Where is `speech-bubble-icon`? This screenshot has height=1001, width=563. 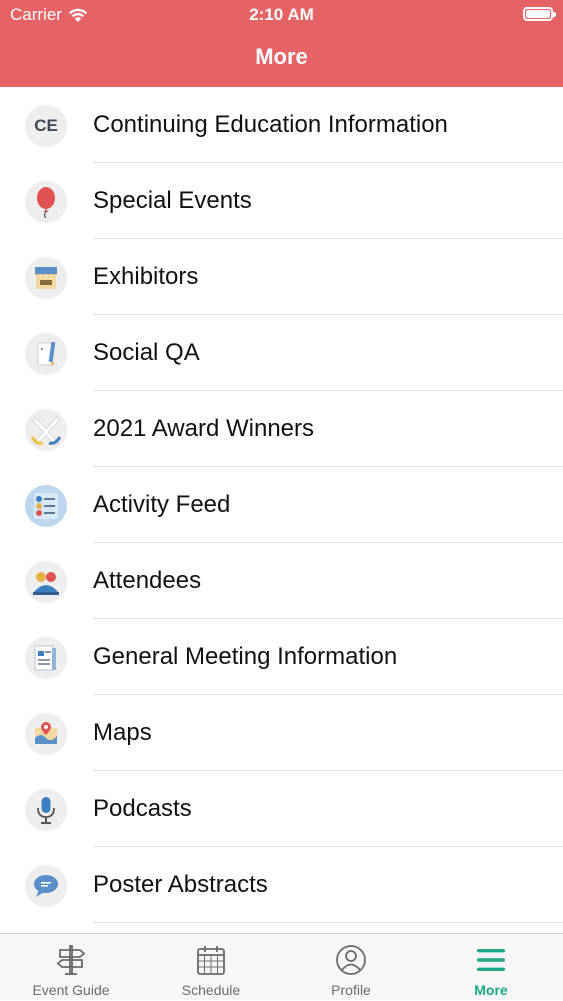 speech-bubble-icon is located at coordinates (46, 886).